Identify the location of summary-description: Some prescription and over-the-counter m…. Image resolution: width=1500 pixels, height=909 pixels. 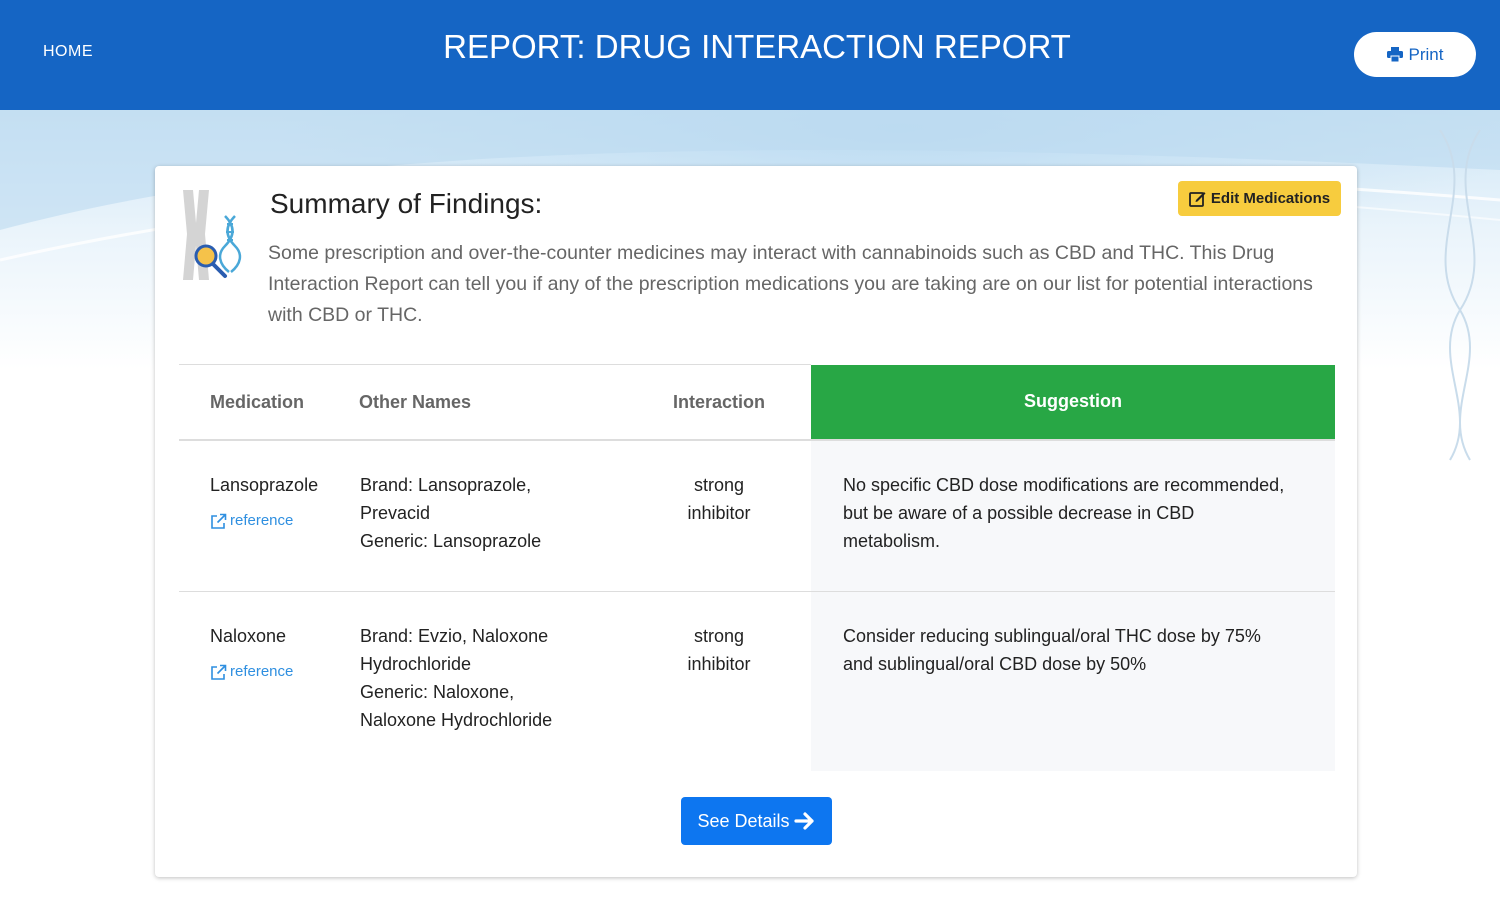
(790, 284).